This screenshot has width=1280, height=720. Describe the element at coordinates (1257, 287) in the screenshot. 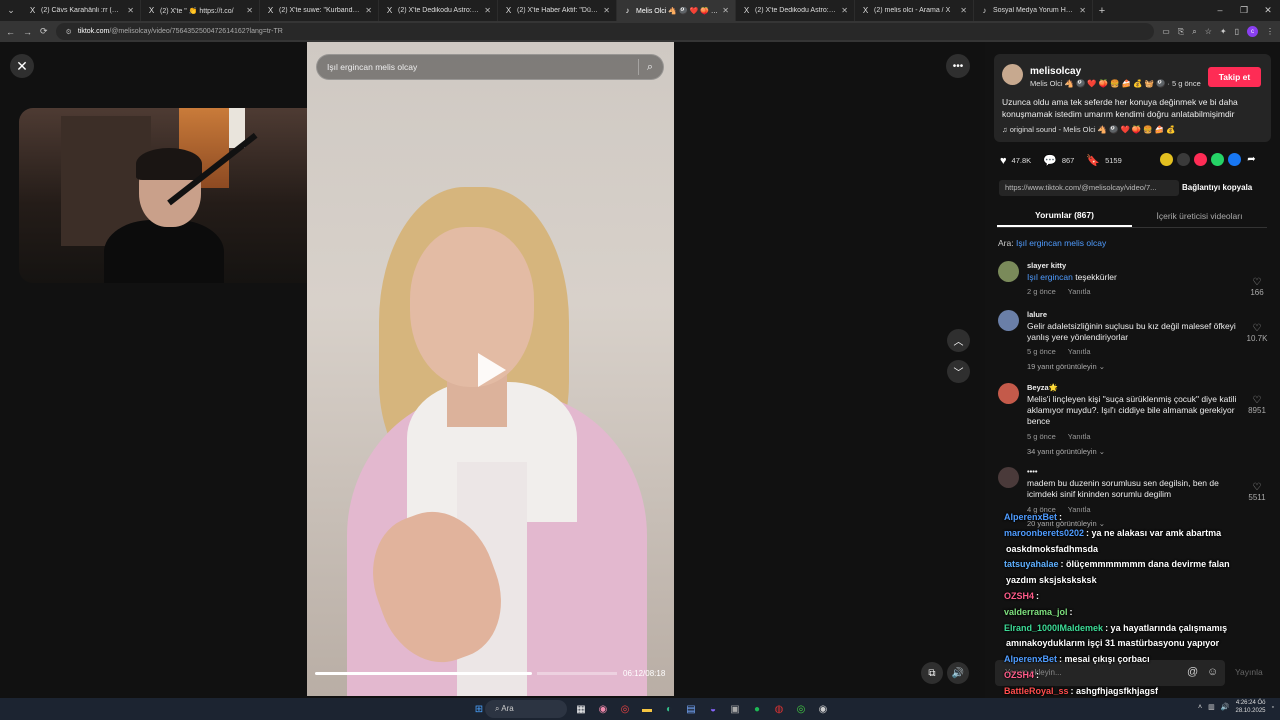

I see `comment-like: ♡ 166` at that location.